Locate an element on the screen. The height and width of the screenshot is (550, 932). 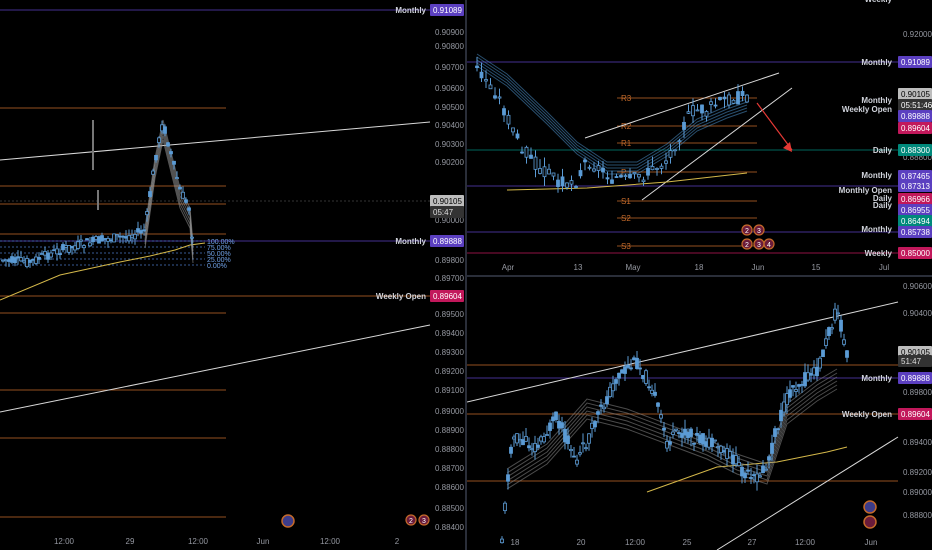
br-time-axis-label: 27 is located at coordinates (752, 542).